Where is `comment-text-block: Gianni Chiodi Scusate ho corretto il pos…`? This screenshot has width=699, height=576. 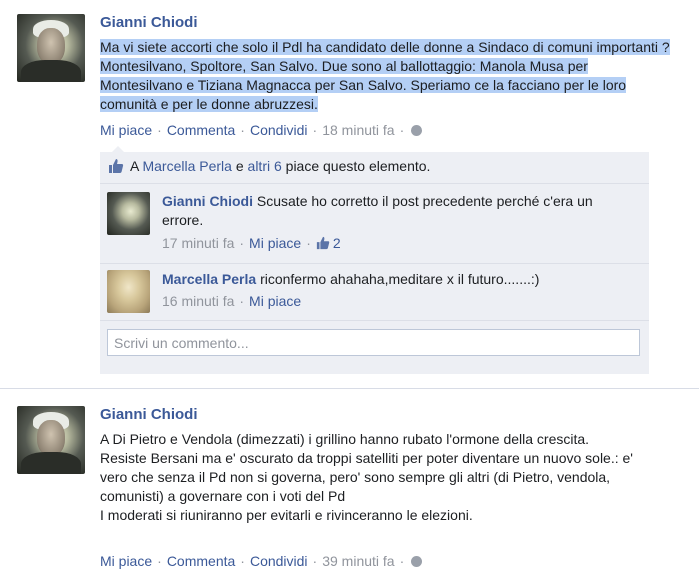
comment-text-block: Gianni Chiodi Scusate ho corretto il pos… is located at coordinates (397, 211).